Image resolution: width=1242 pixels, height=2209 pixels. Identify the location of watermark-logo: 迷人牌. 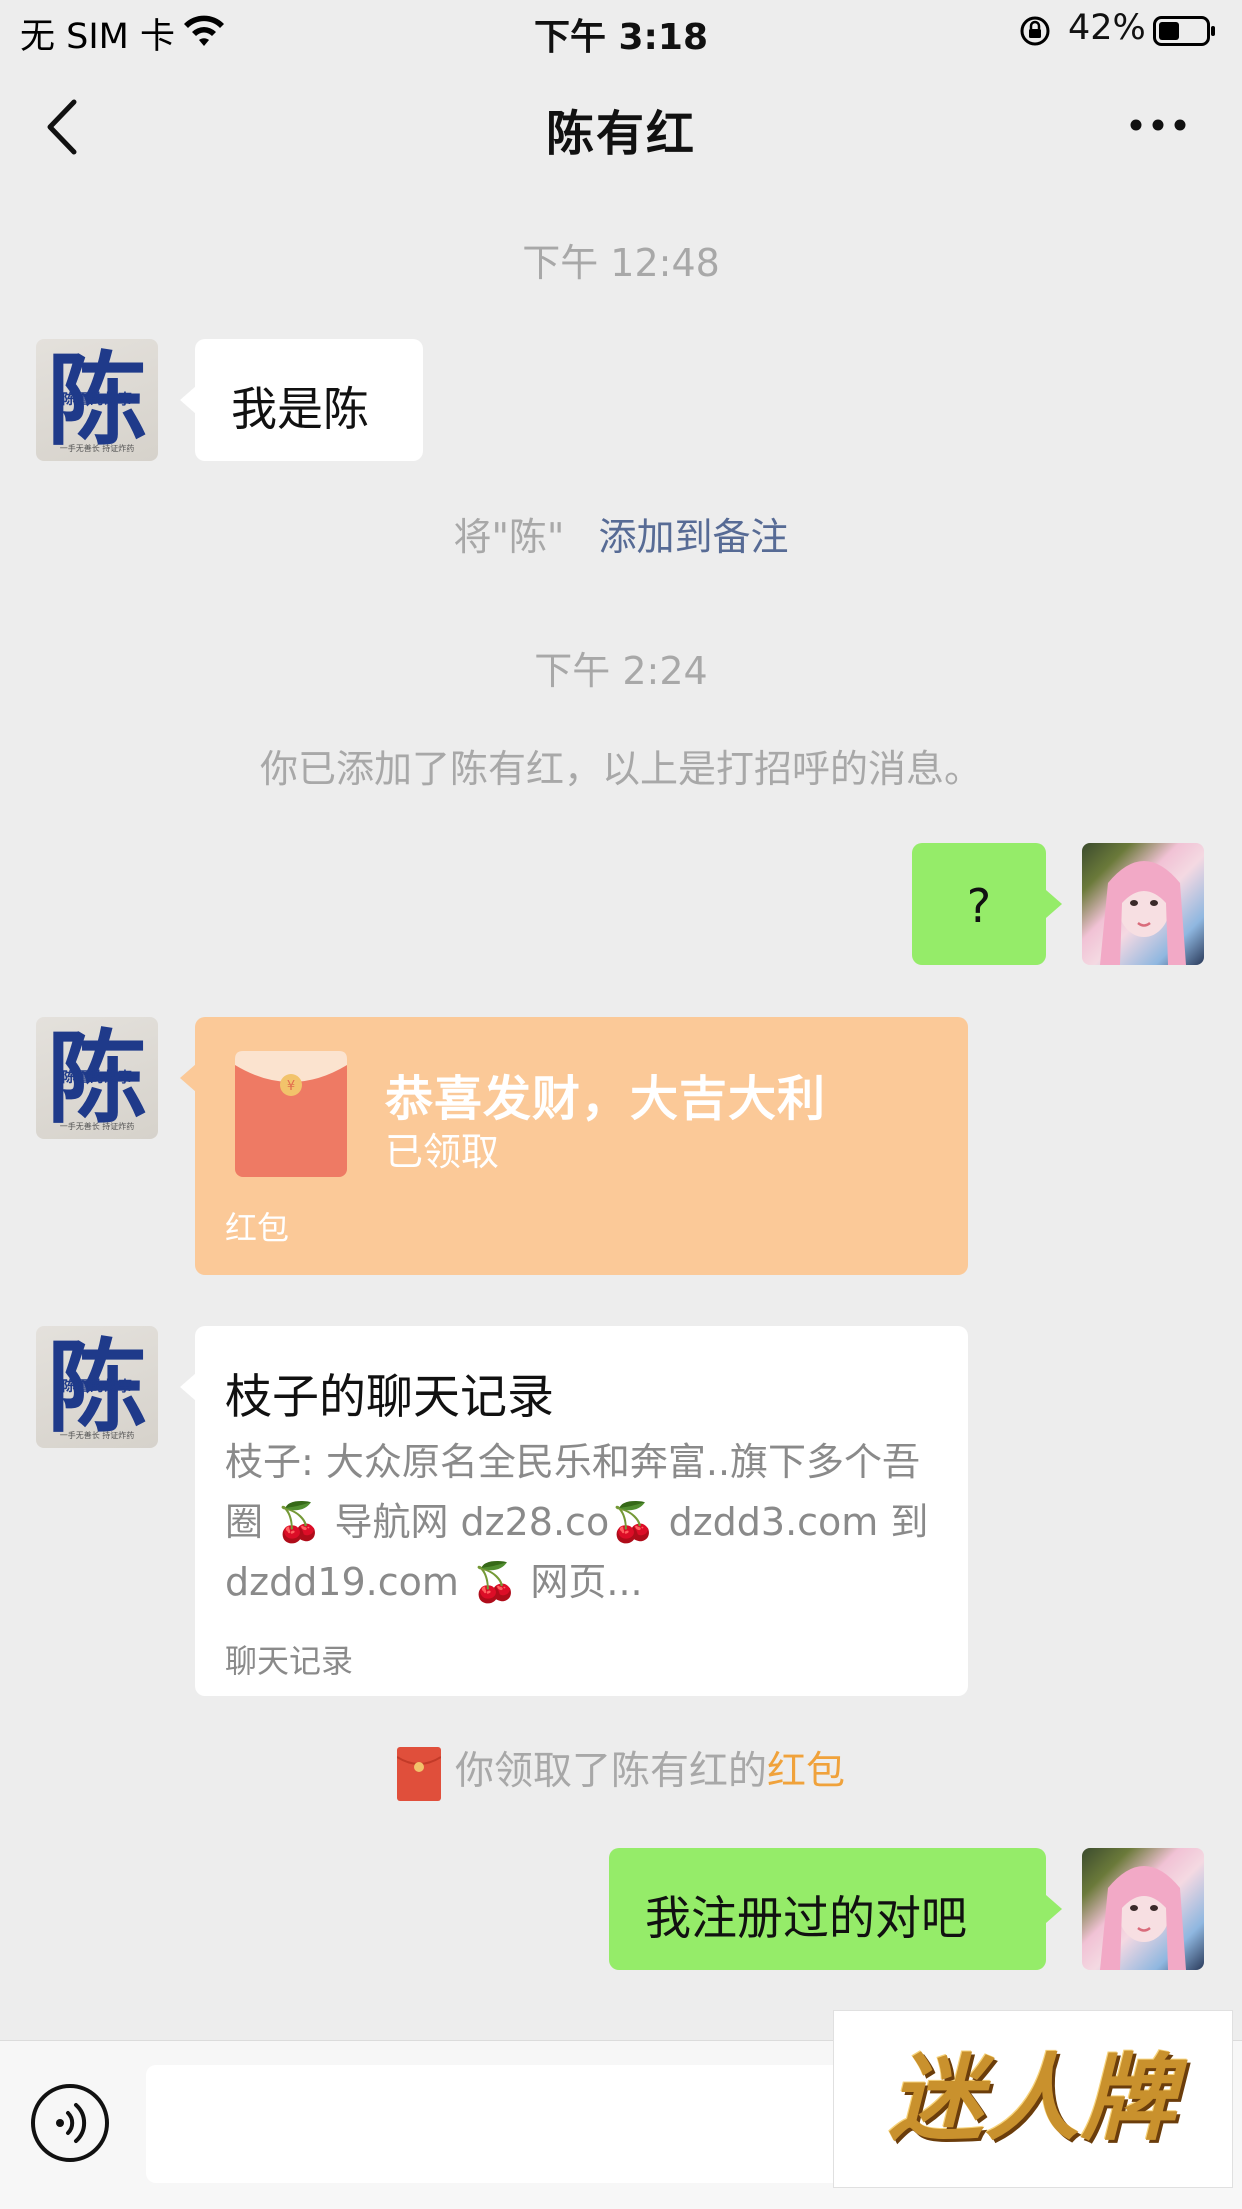
(1033, 2099).